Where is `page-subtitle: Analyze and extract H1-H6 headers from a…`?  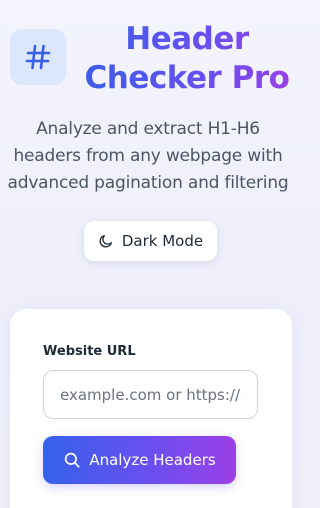
page-subtitle: Analyze and extract H1-H6 headers from a… is located at coordinates (148, 156).